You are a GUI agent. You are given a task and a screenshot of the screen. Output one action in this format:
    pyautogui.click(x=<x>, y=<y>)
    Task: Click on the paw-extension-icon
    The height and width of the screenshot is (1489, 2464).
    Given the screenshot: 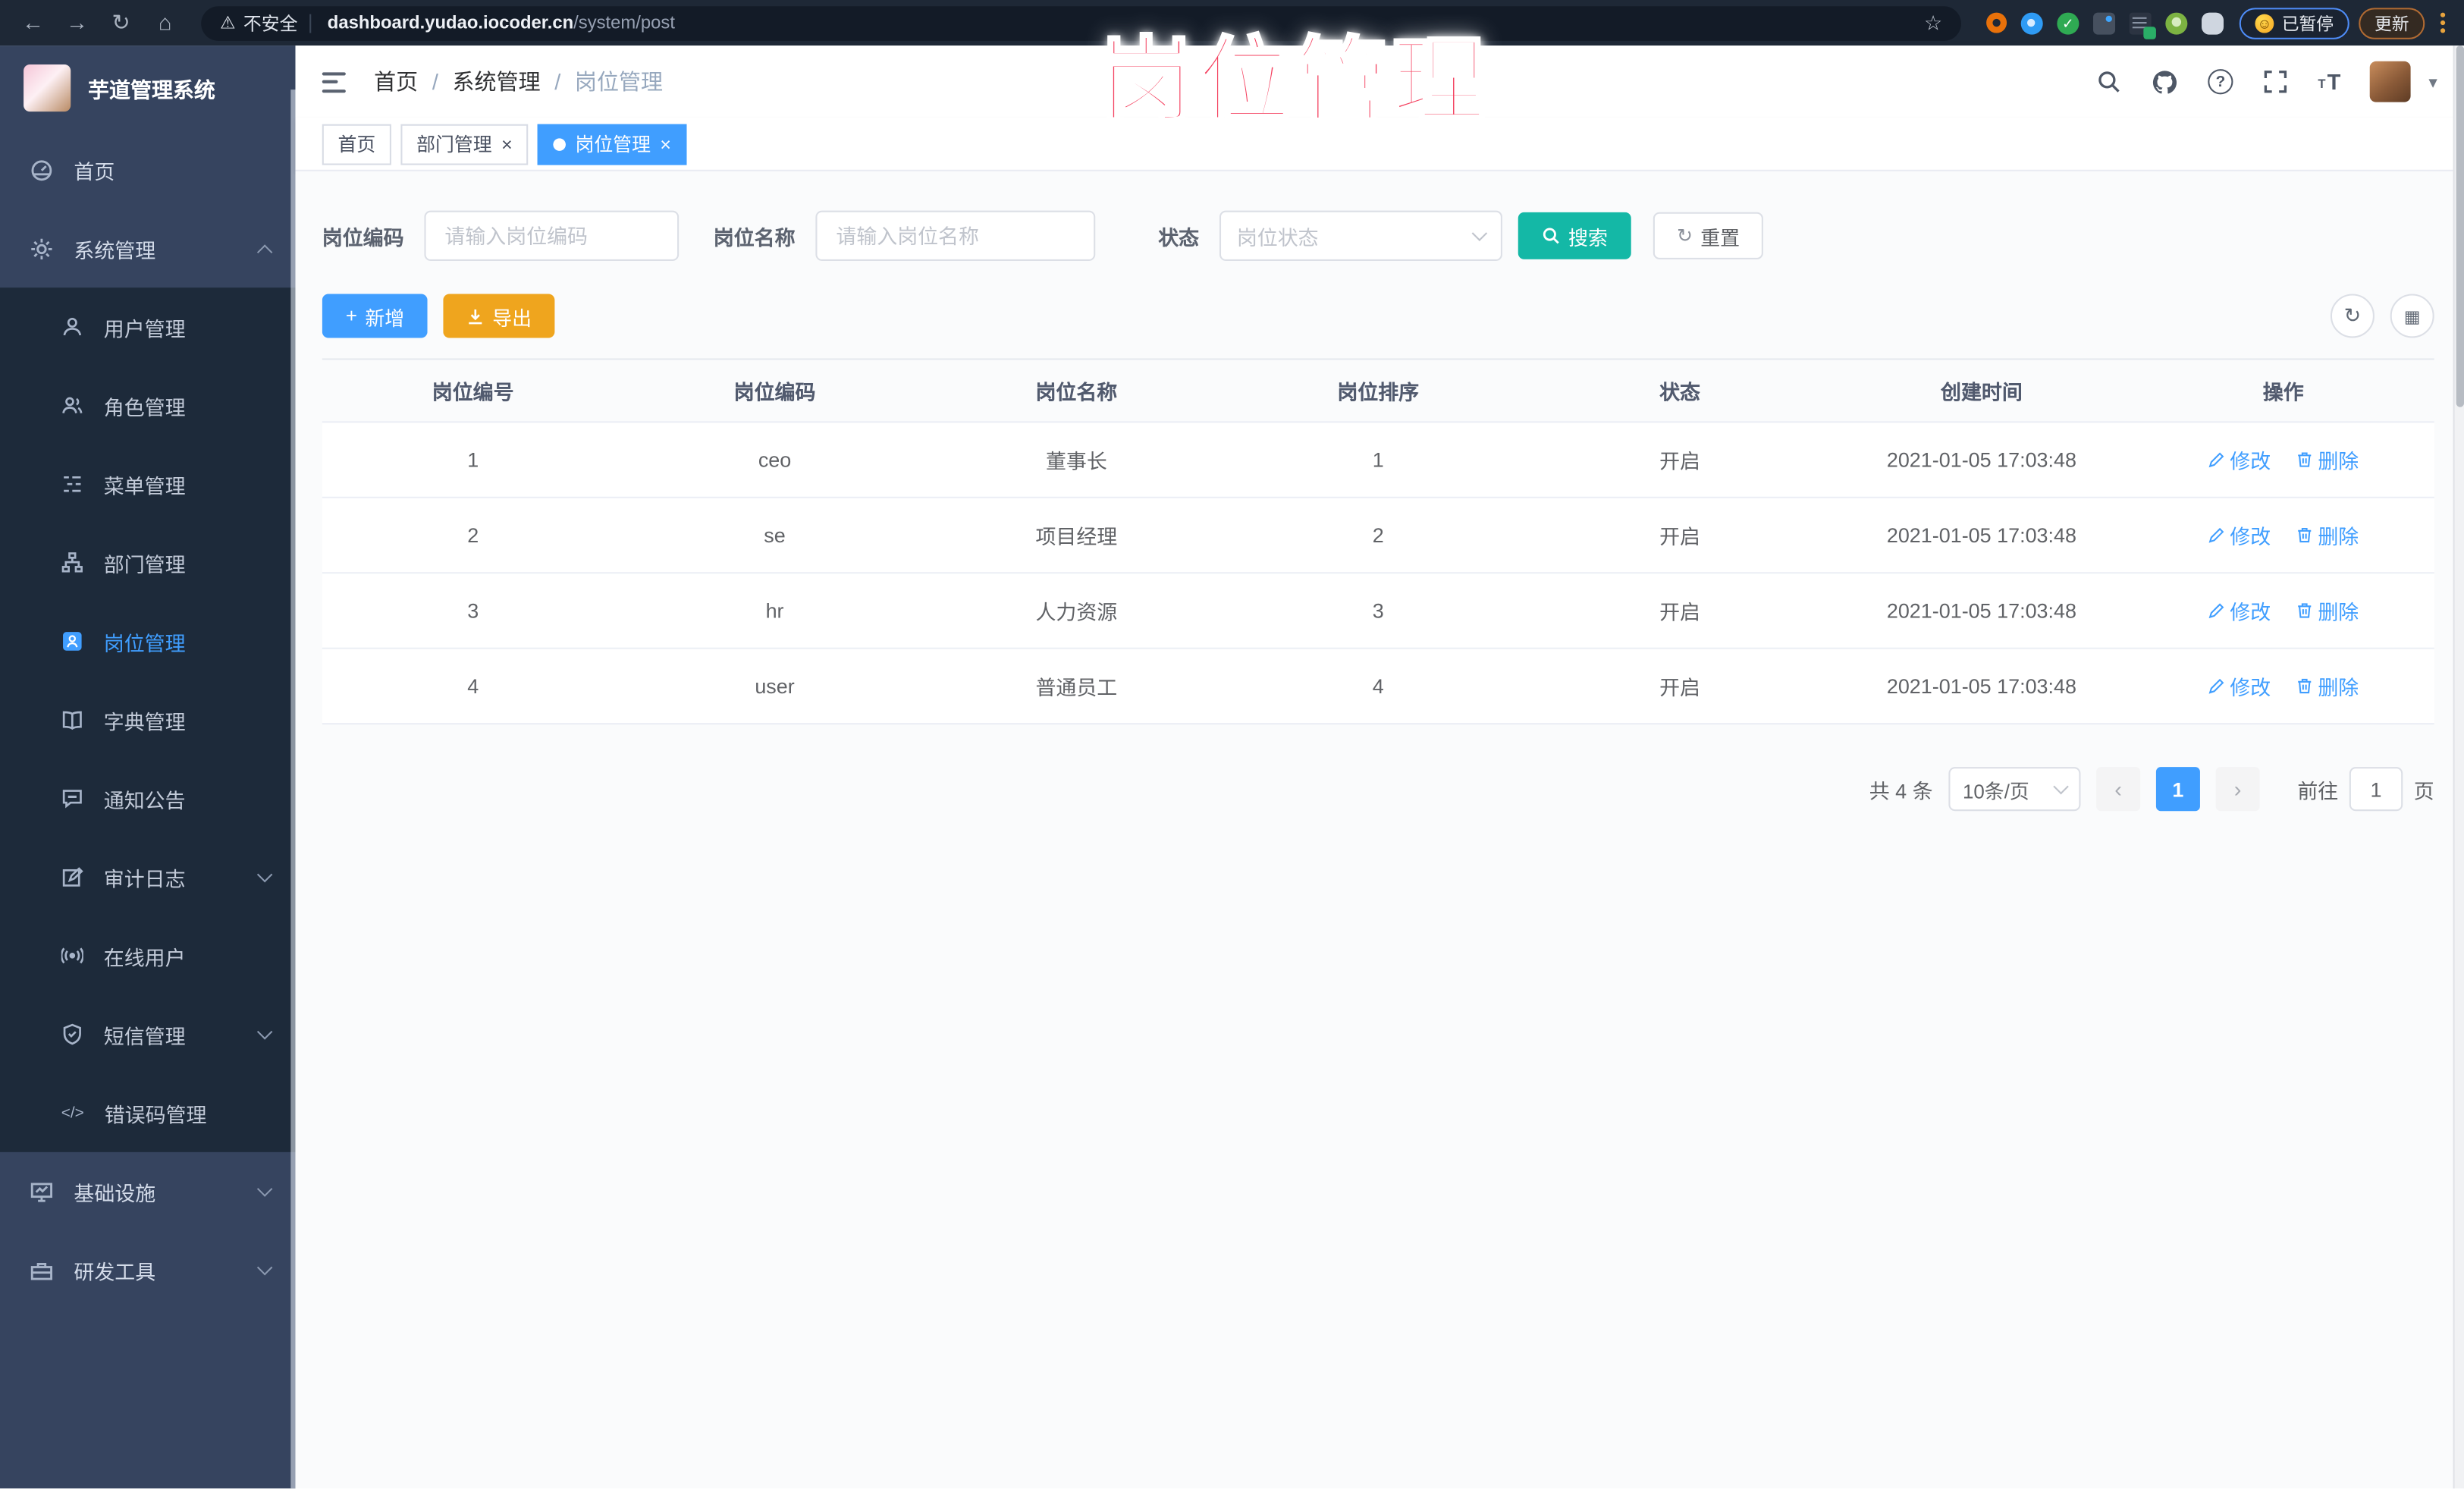 What is the action you would take?
    pyautogui.click(x=2176, y=22)
    